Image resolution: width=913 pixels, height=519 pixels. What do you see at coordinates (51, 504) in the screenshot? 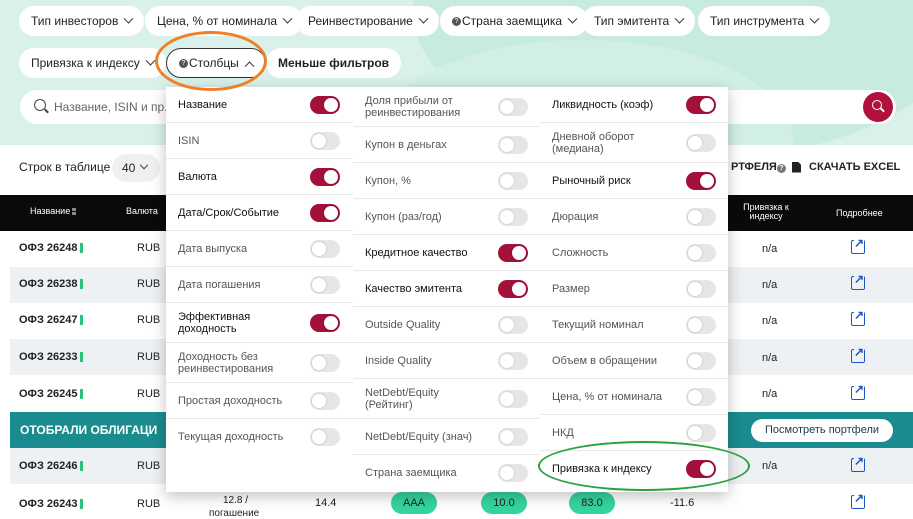
I see `bond-name: ОФЗ 26243` at bounding box center [51, 504].